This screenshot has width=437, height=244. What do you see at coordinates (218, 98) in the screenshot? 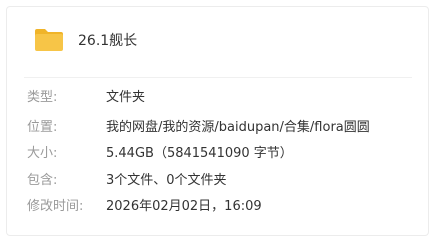
I see `property-row-type: 类型: 文件夹` at bounding box center [218, 98].